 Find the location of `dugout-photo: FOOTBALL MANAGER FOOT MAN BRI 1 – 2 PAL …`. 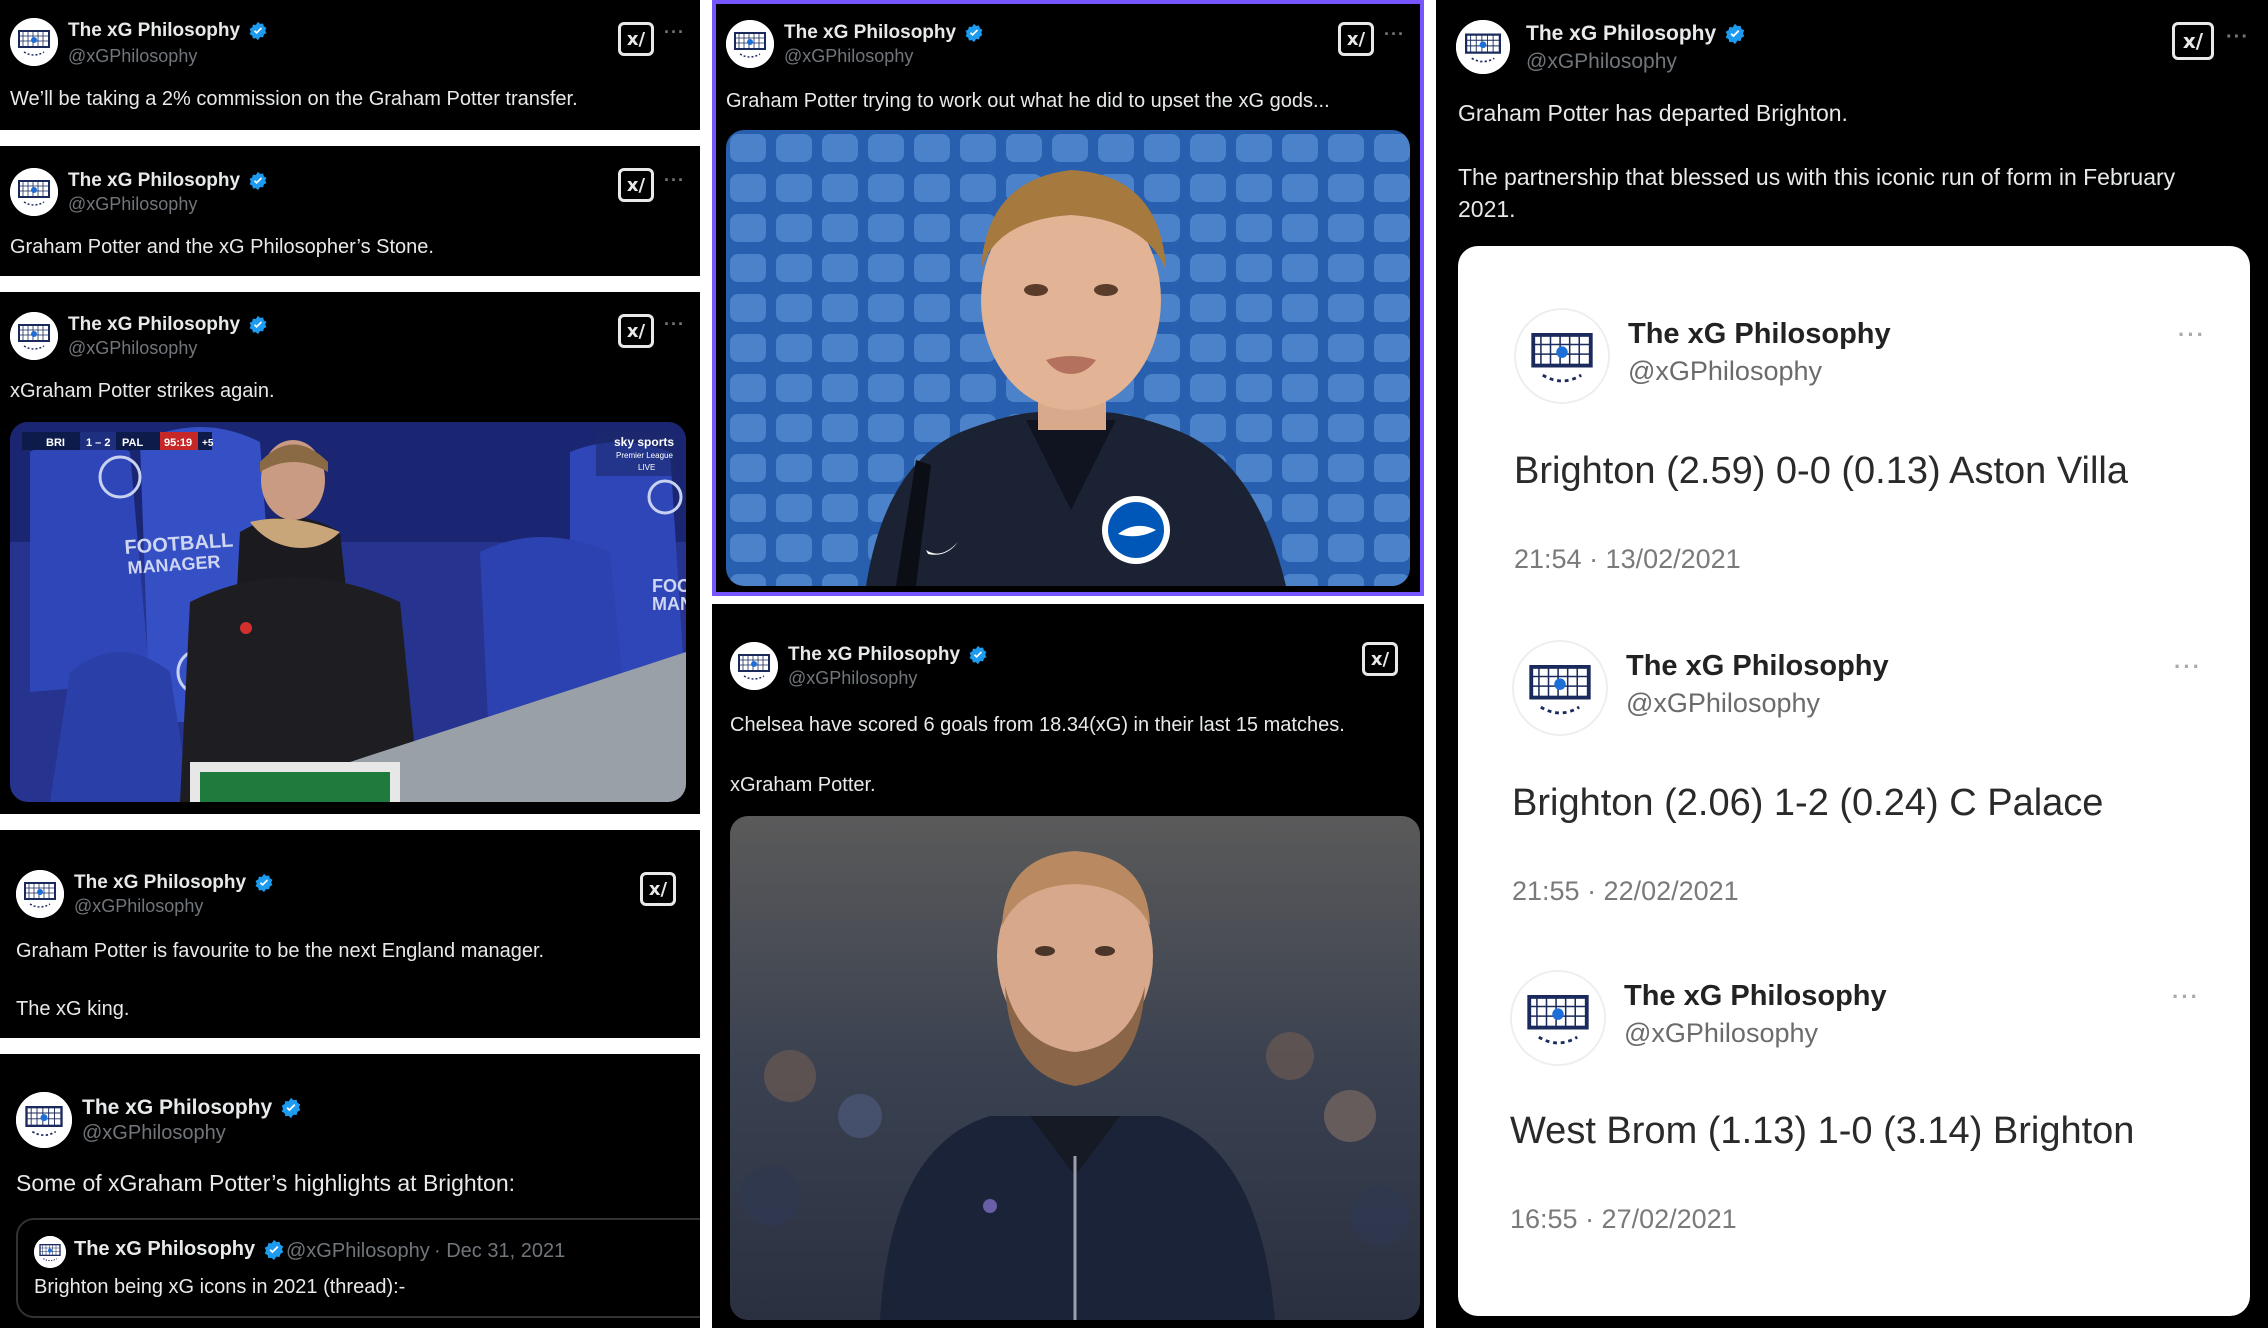

dugout-photo: FOOTBALL MANAGER FOOT MAN BRI 1 – 2 PAL … is located at coordinates (348, 612).